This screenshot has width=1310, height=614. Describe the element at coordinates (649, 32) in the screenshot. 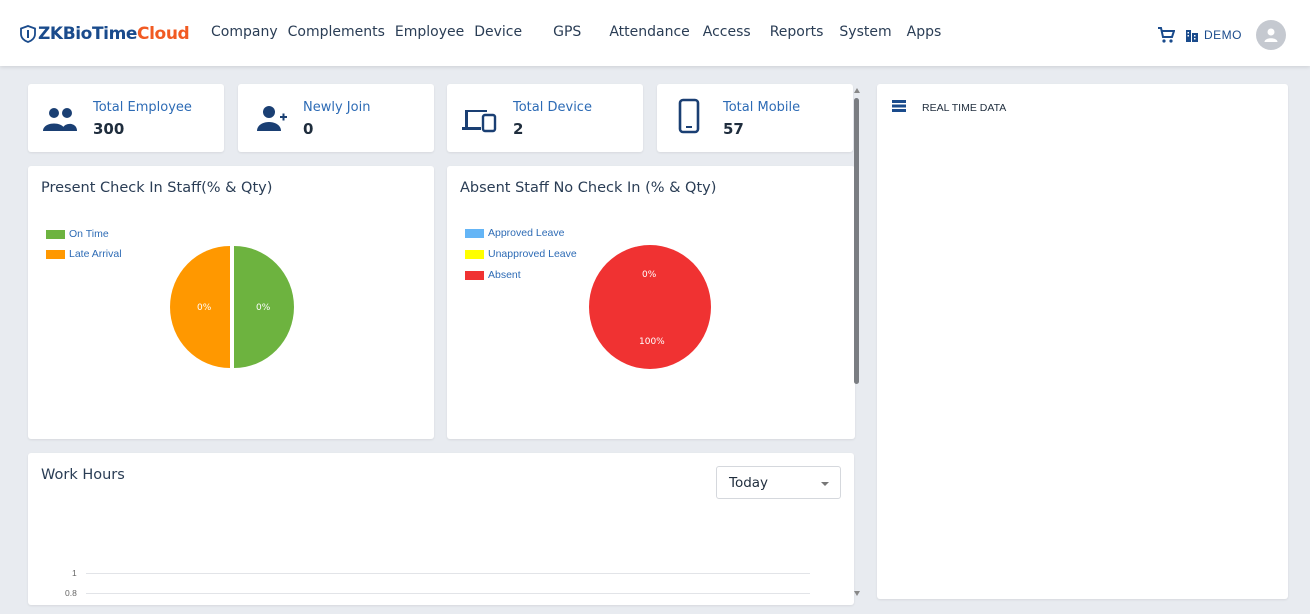

I see `nav-attendance: Attendance` at that location.